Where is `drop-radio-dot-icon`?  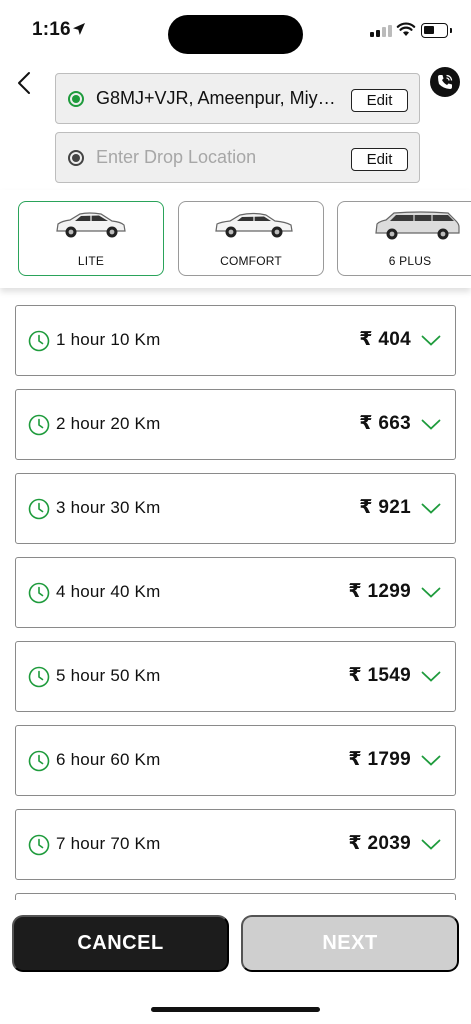 drop-radio-dot-icon is located at coordinates (76, 157).